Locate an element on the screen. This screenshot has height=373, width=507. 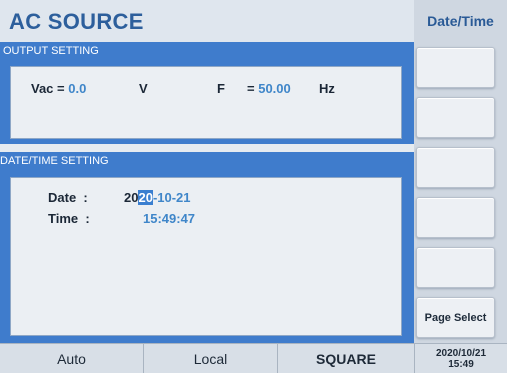
freq-equals: = is located at coordinates (253, 88).